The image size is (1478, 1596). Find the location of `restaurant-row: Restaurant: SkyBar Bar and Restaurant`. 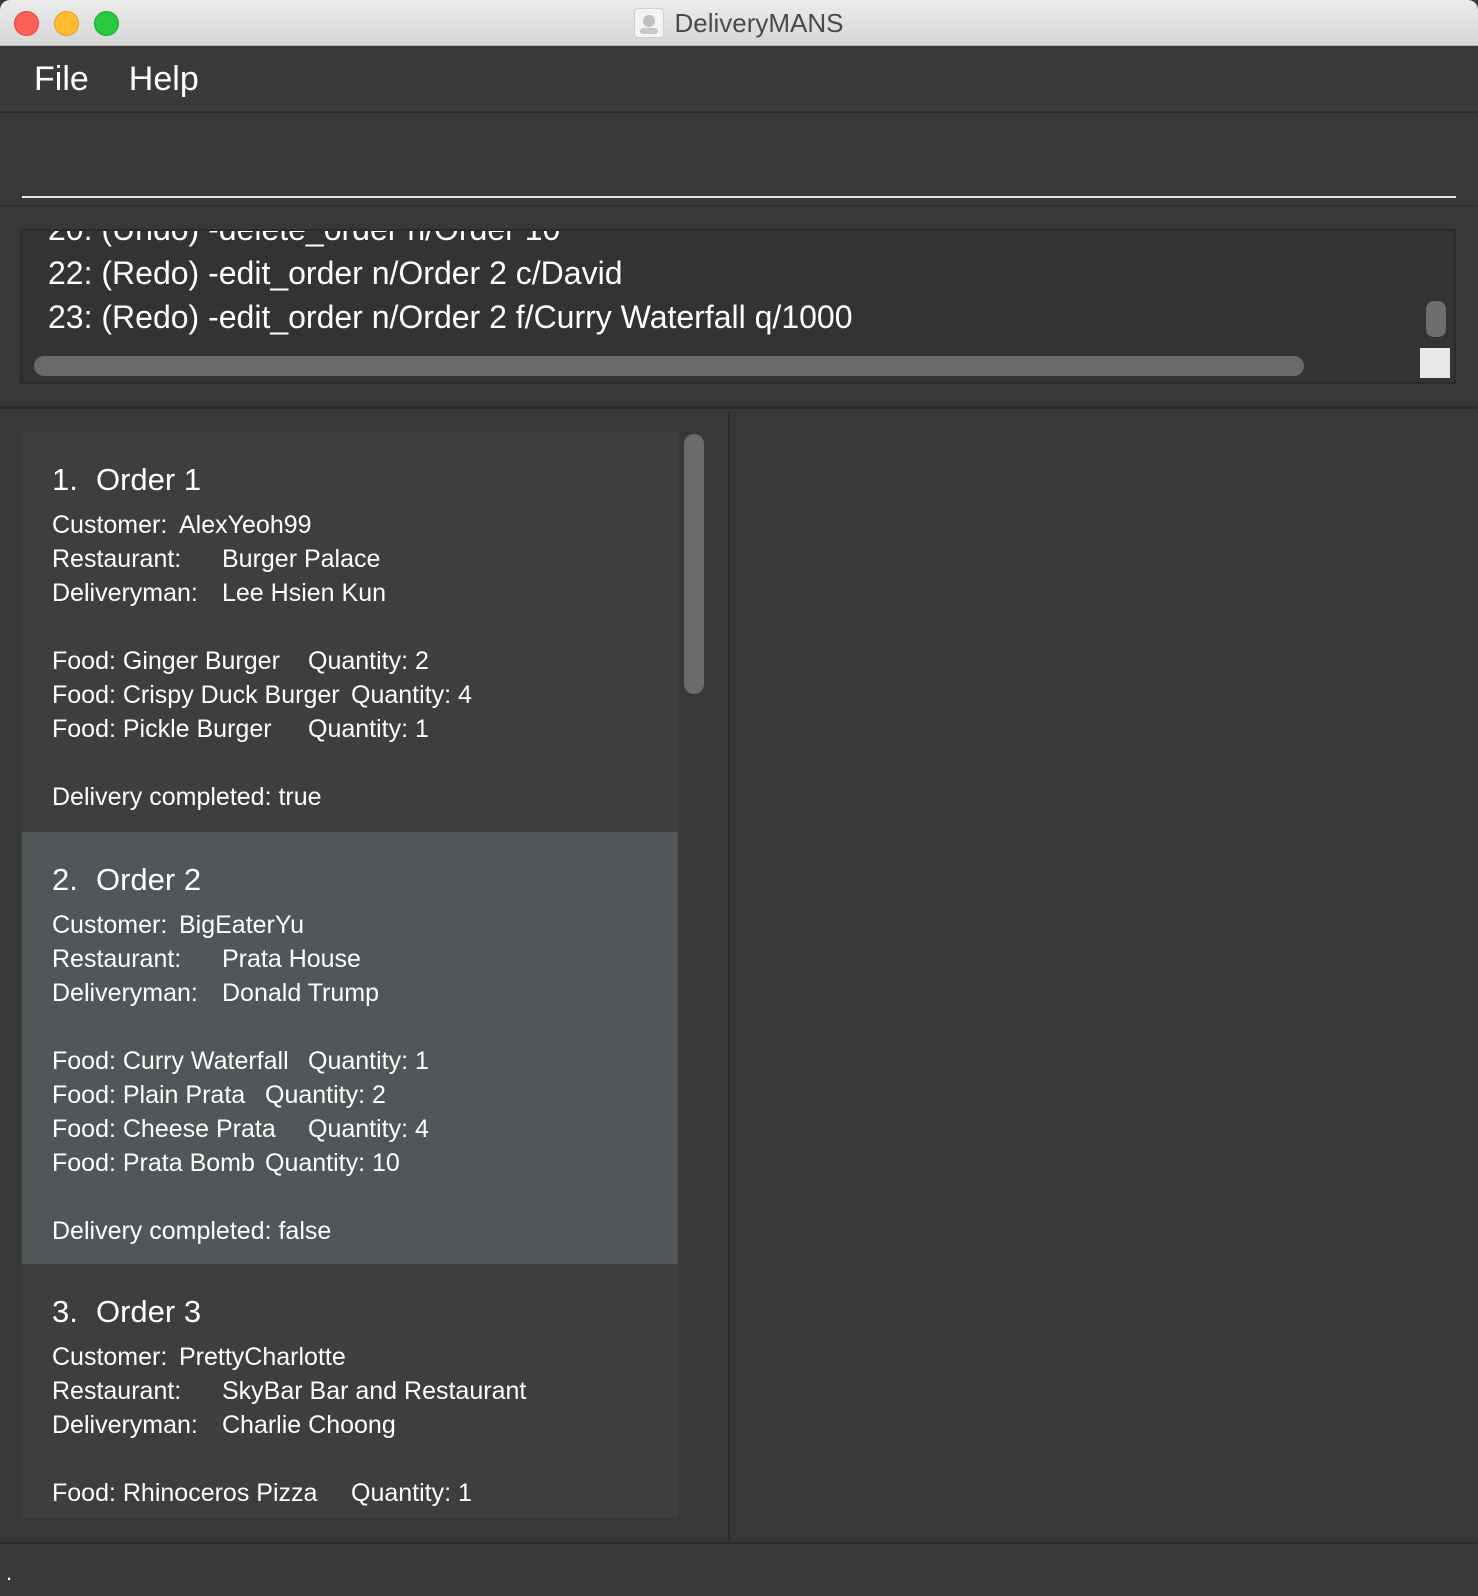

restaurant-row: Restaurant: SkyBar Bar and Restaurant is located at coordinates (350, 1391).